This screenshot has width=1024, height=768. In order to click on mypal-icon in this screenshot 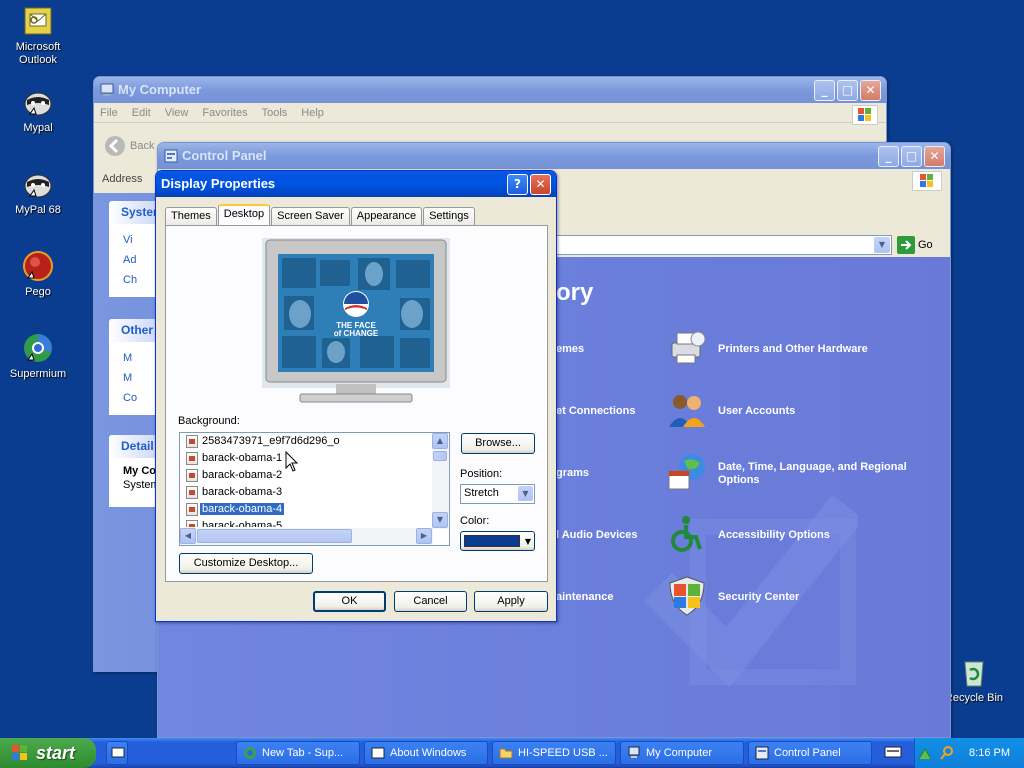, I will do `click(38, 102)`.